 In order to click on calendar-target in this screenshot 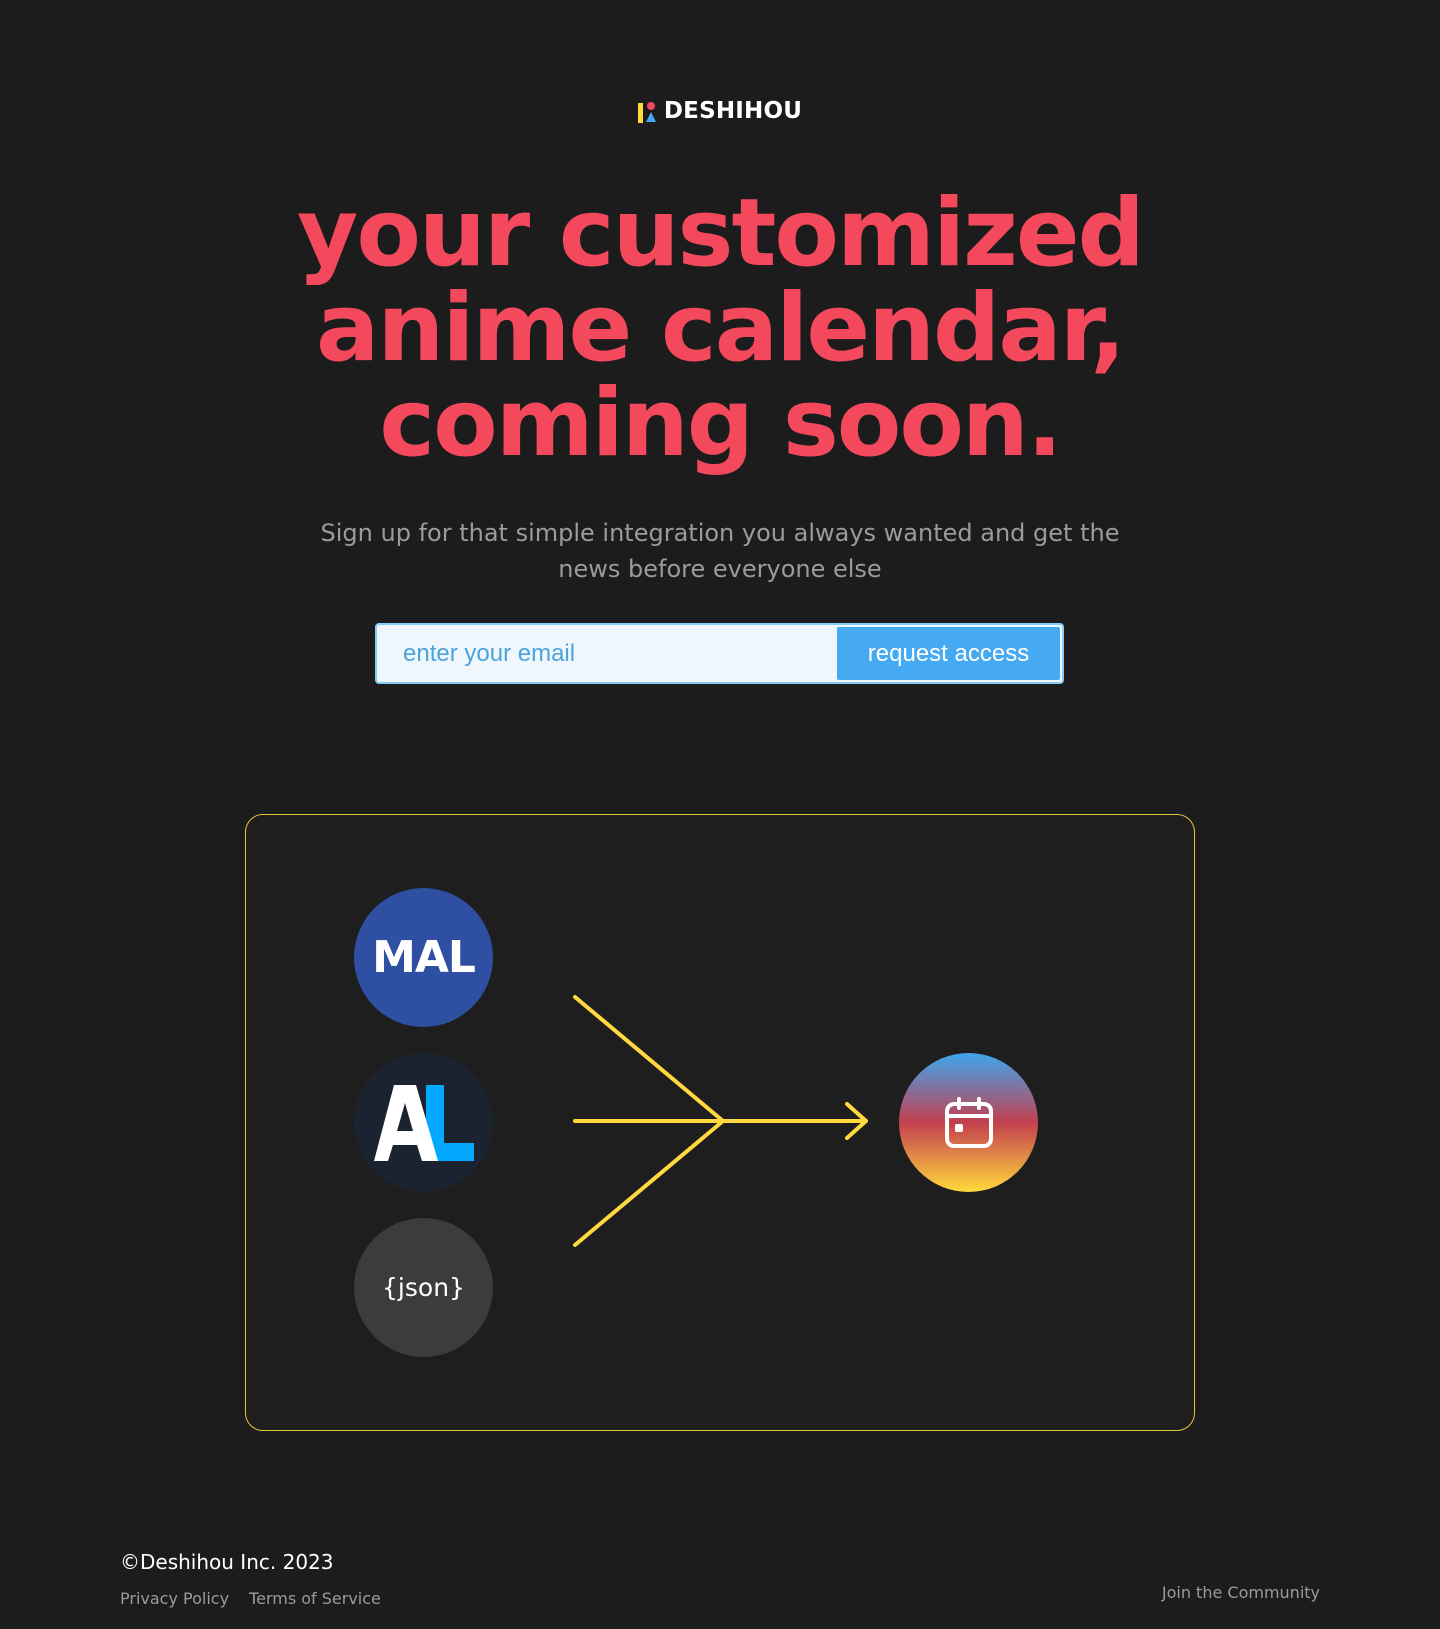, I will do `click(968, 1122)`.